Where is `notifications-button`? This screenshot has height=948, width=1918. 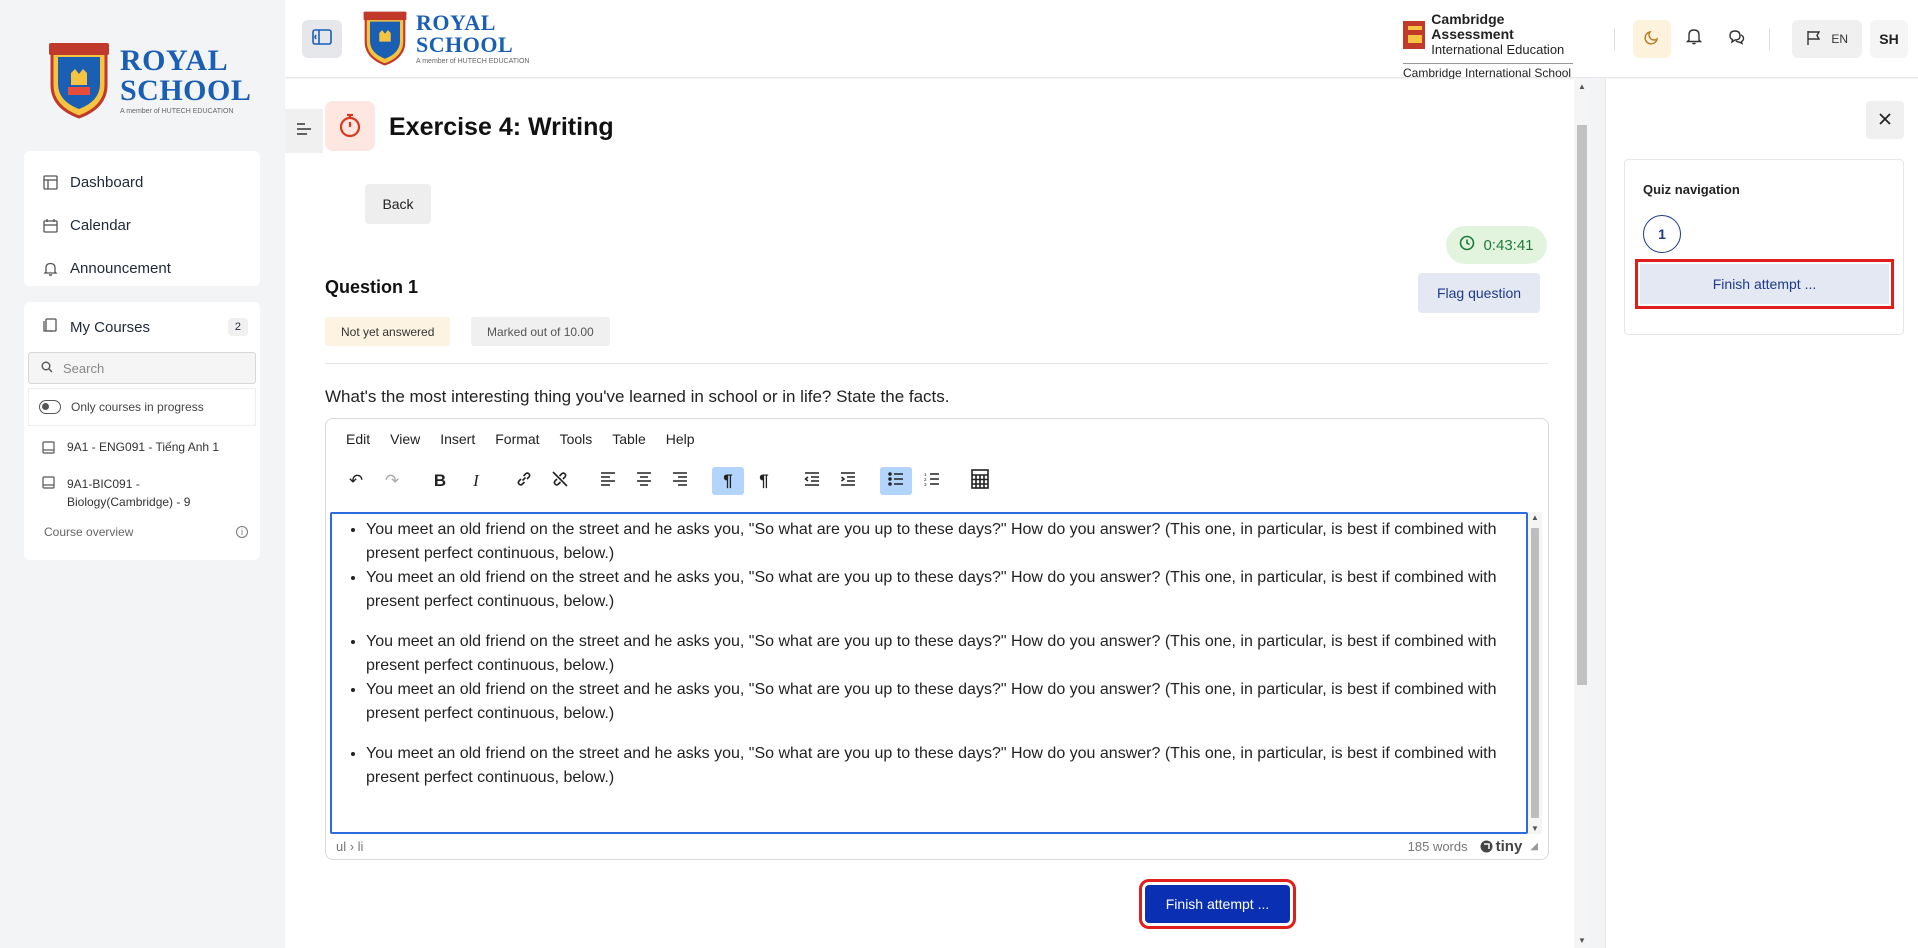
notifications-button is located at coordinates (1694, 39).